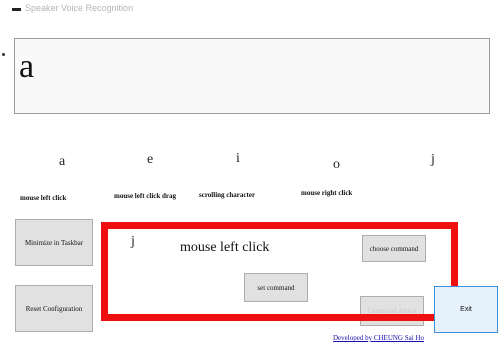 Image resolution: width=498 pixels, height=344 pixels. Describe the element at coordinates (62, 161) in the screenshot. I see `char-label-a: a` at that location.